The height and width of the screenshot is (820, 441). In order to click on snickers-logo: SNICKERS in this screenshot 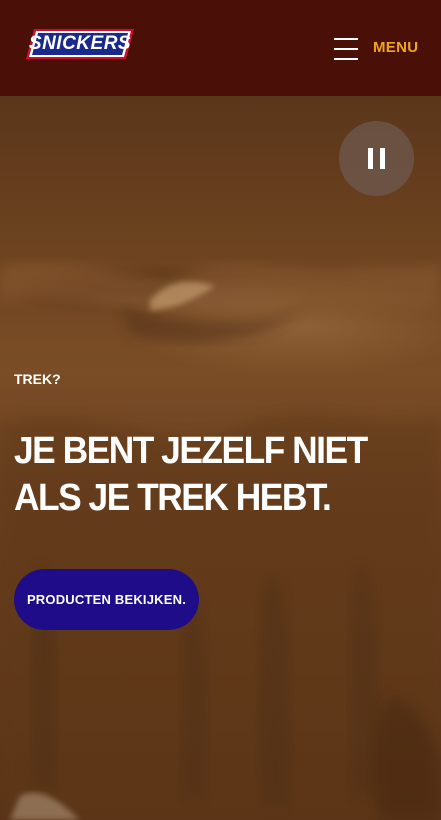, I will do `click(80, 44)`.